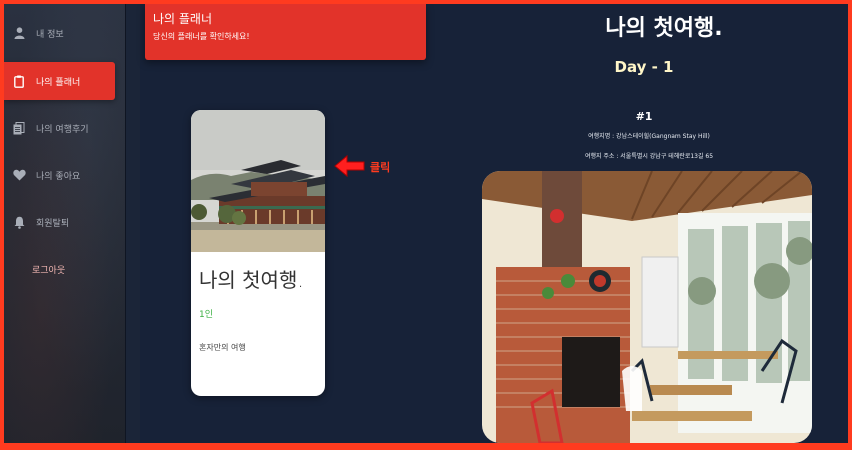 This screenshot has width=852, height=450. I want to click on sidebar-item-label: 나의 플래너, so click(58, 82).